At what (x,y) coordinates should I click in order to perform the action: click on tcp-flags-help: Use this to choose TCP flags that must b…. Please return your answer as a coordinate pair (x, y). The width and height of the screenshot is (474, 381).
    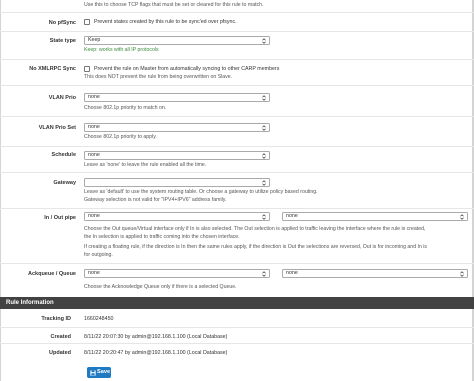
    Looking at the image, I should click on (174, 5).